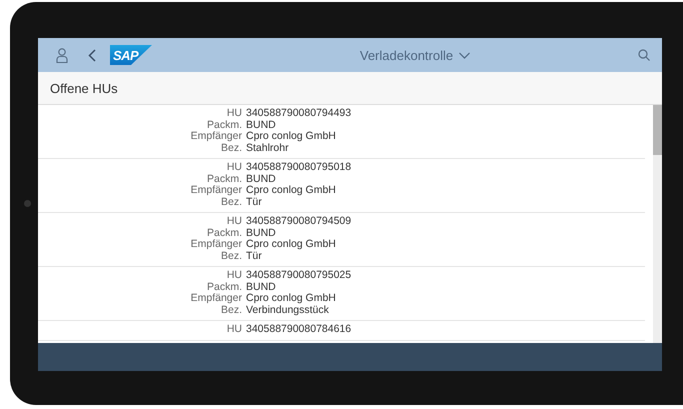 The width and height of the screenshot is (683, 409). I want to click on field-value: Stahlrohr, so click(267, 148).